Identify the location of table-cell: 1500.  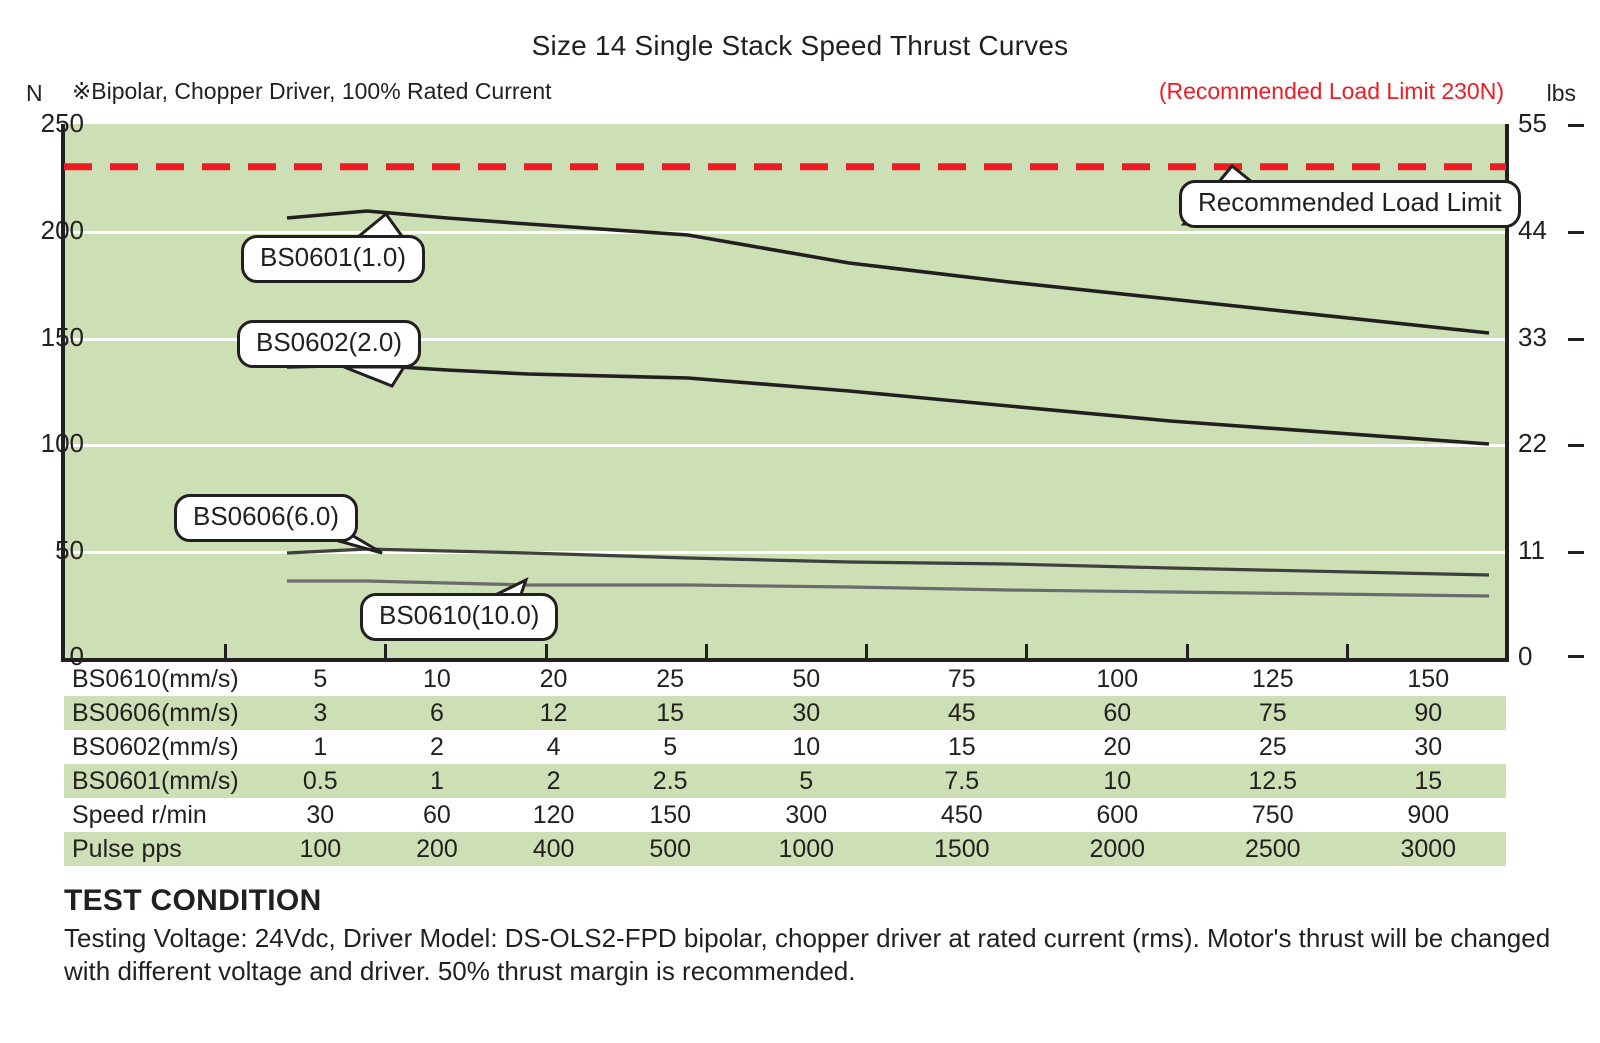
(962, 849).